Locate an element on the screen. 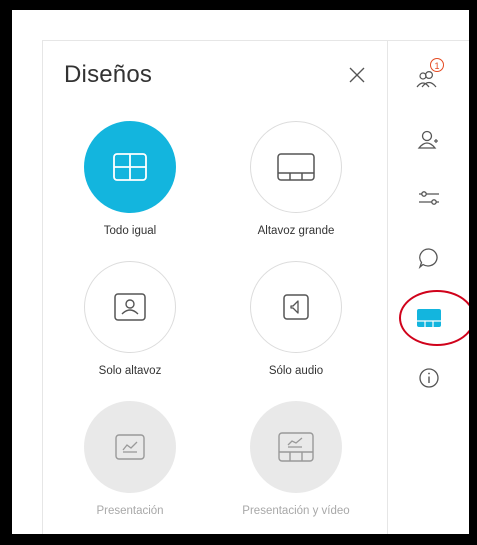 This screenshot has height=545, width=477. sidebar-item-add-user is located at coordinates (429, 140).